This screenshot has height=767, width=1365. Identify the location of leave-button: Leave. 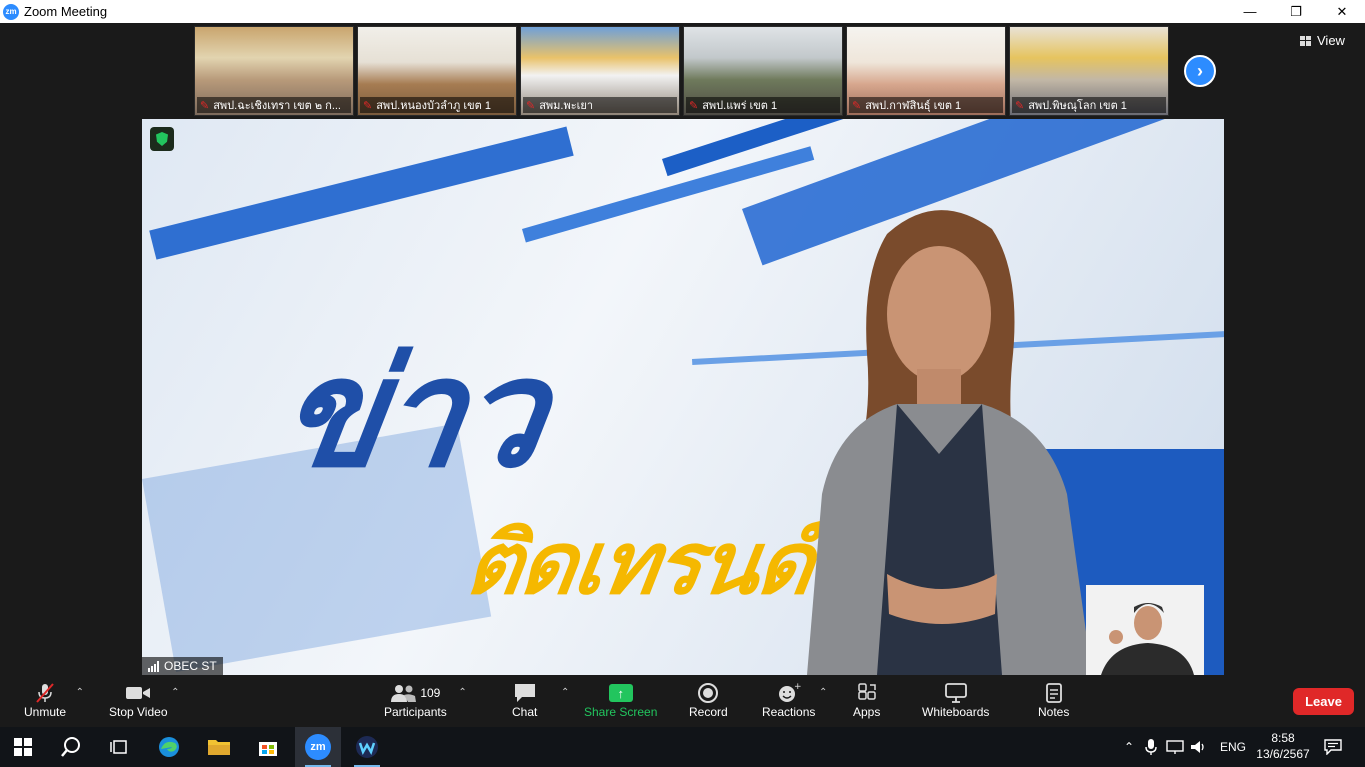
(1323, 701).